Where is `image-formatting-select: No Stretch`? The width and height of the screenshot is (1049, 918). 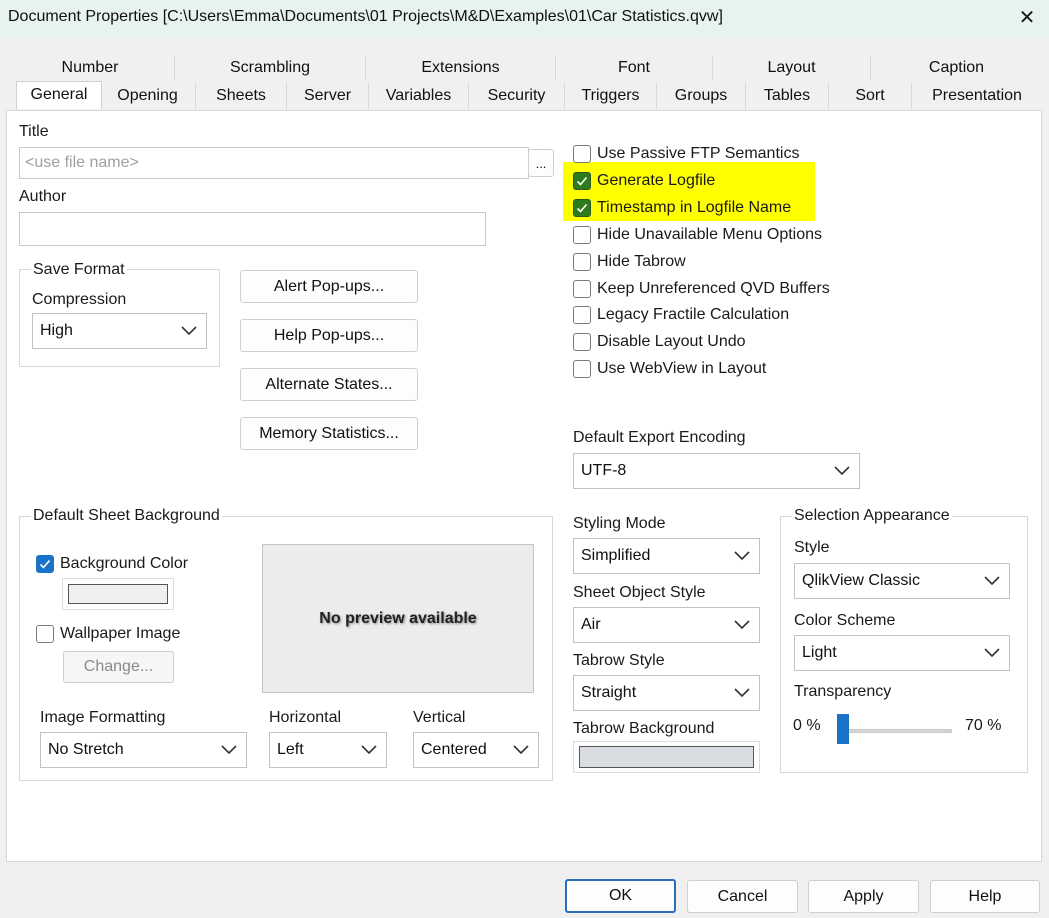 image-formatting-select: No Stretch is located at coordinates (143, 750).